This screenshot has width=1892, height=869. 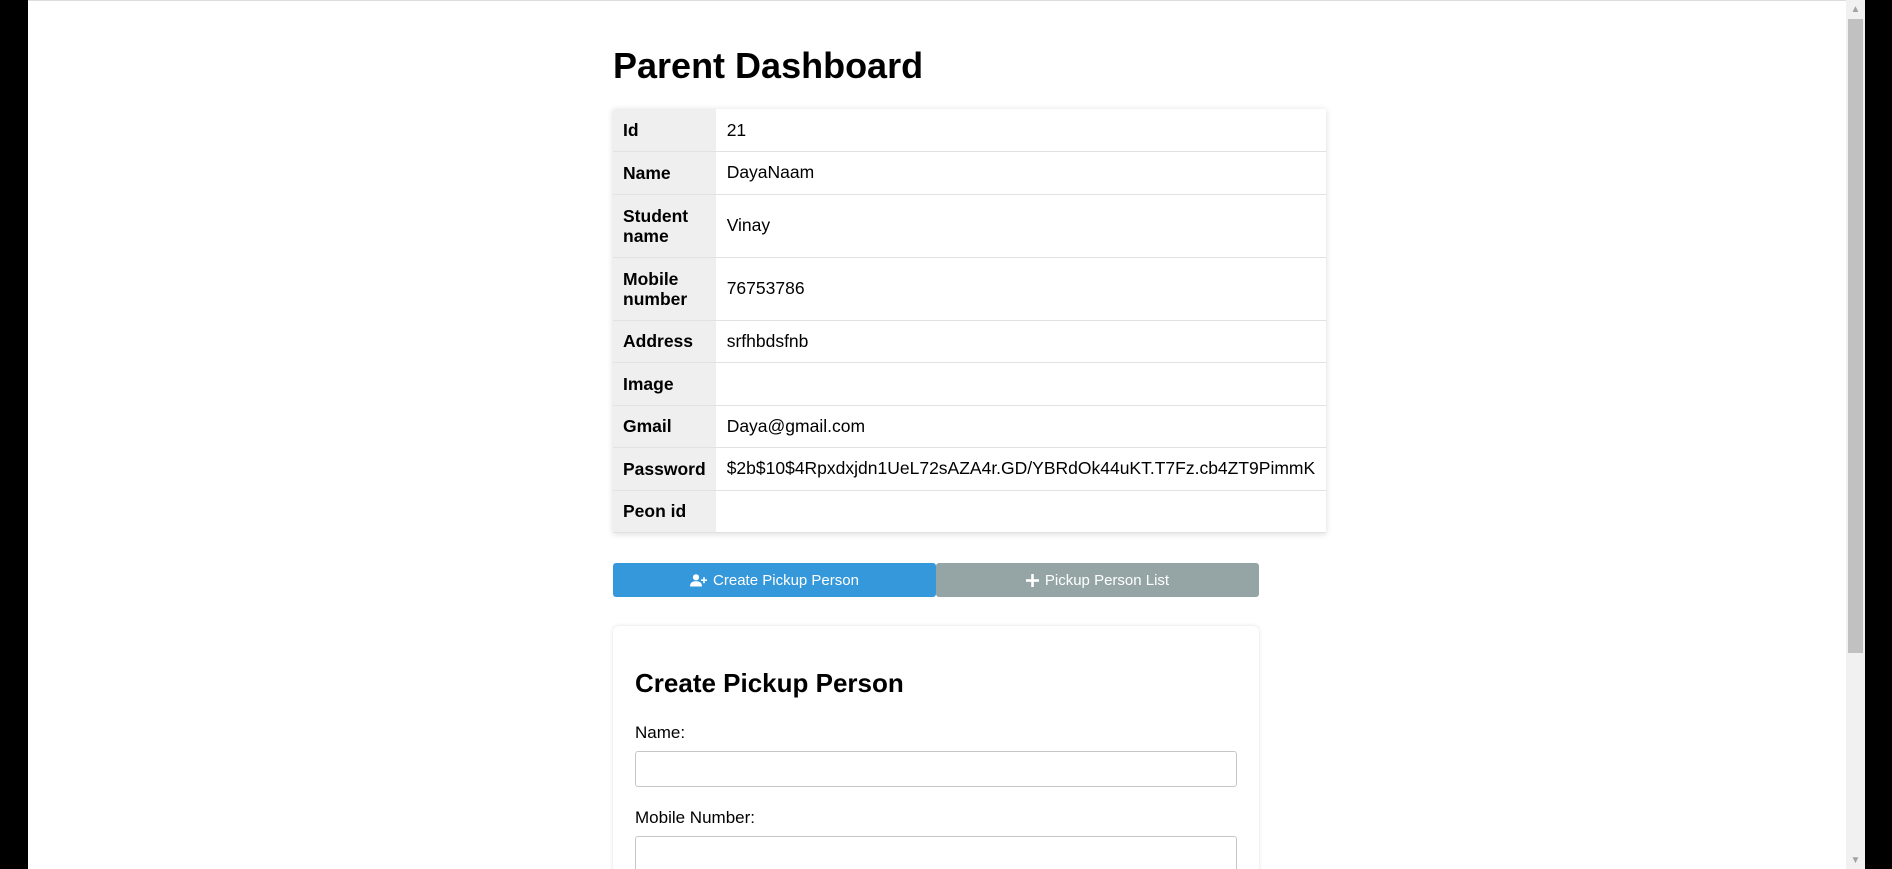 I want to click on row-value-mobile-number: 76753786, so click(x=1021, y=289).